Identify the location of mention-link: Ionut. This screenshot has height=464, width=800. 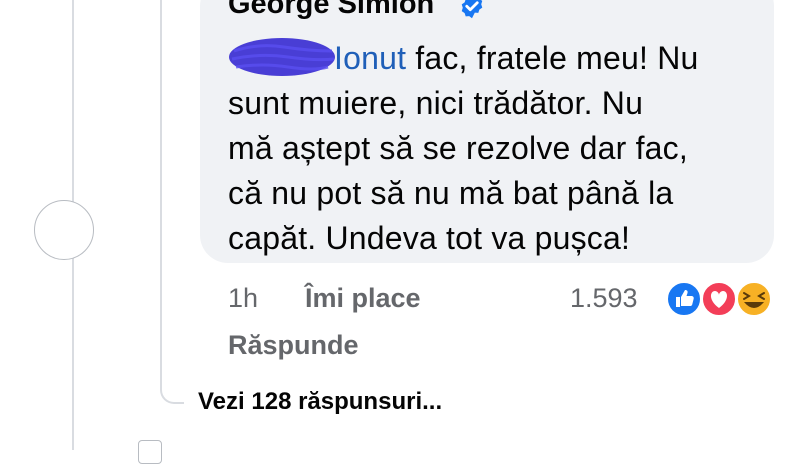
(370, 58).